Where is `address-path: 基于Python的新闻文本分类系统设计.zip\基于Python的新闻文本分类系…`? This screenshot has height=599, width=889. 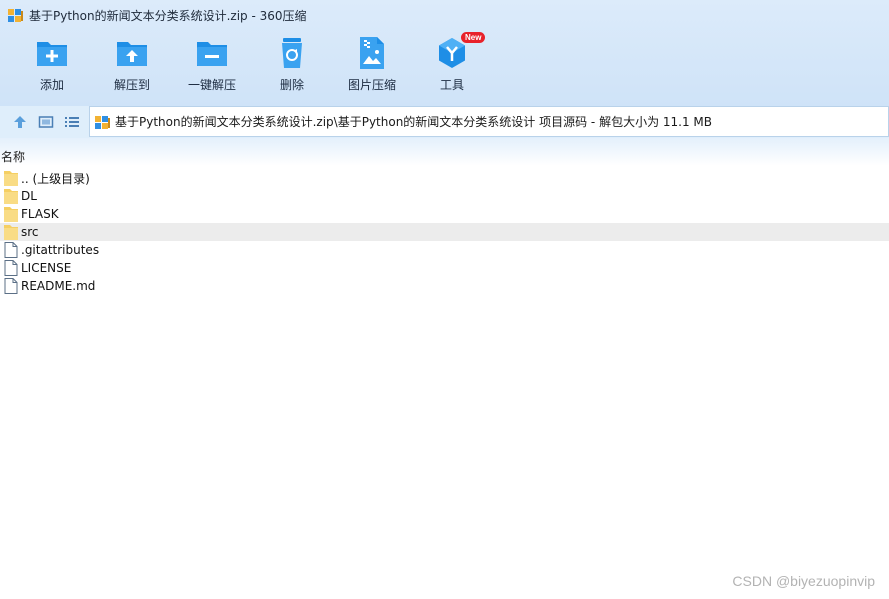 address-path: 基于Python的新闻文本分类系统设计.zip\基于Python的新闻文本分类系… is located at coordinates (414, 122).